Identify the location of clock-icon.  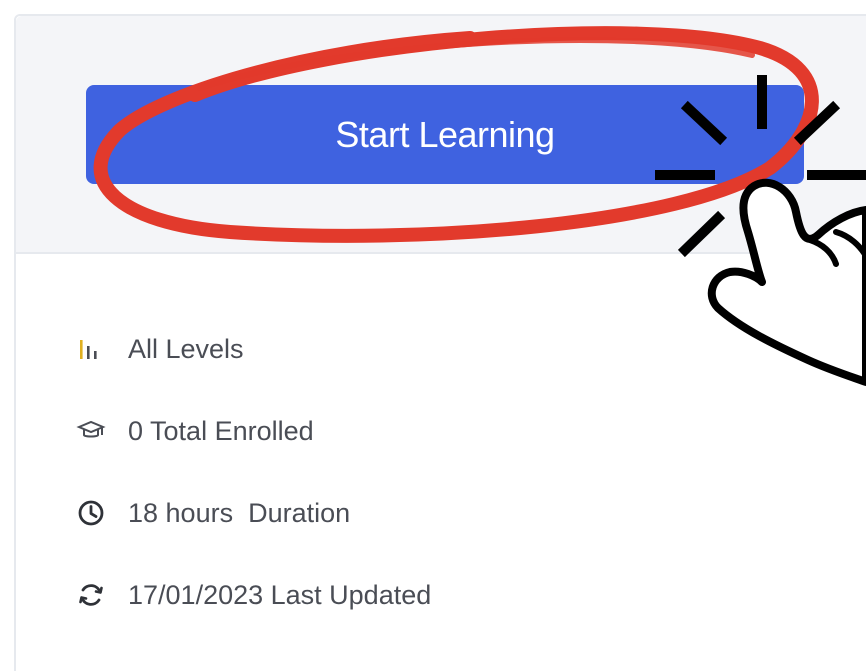
(91, 513).